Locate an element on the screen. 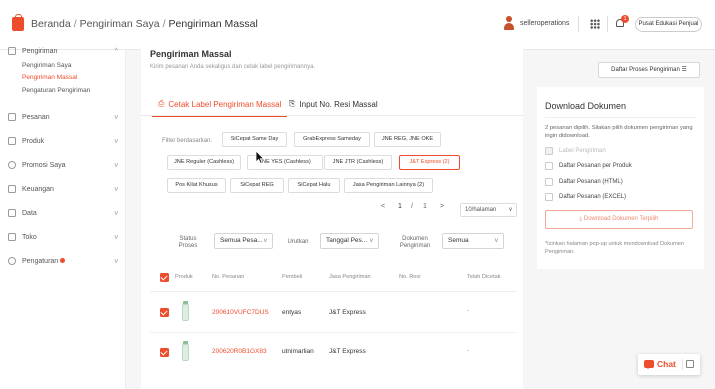 The image size is (715, 389). option-label: Daftar Pesanan (EXCEL) is located at coordinates (593, 197).